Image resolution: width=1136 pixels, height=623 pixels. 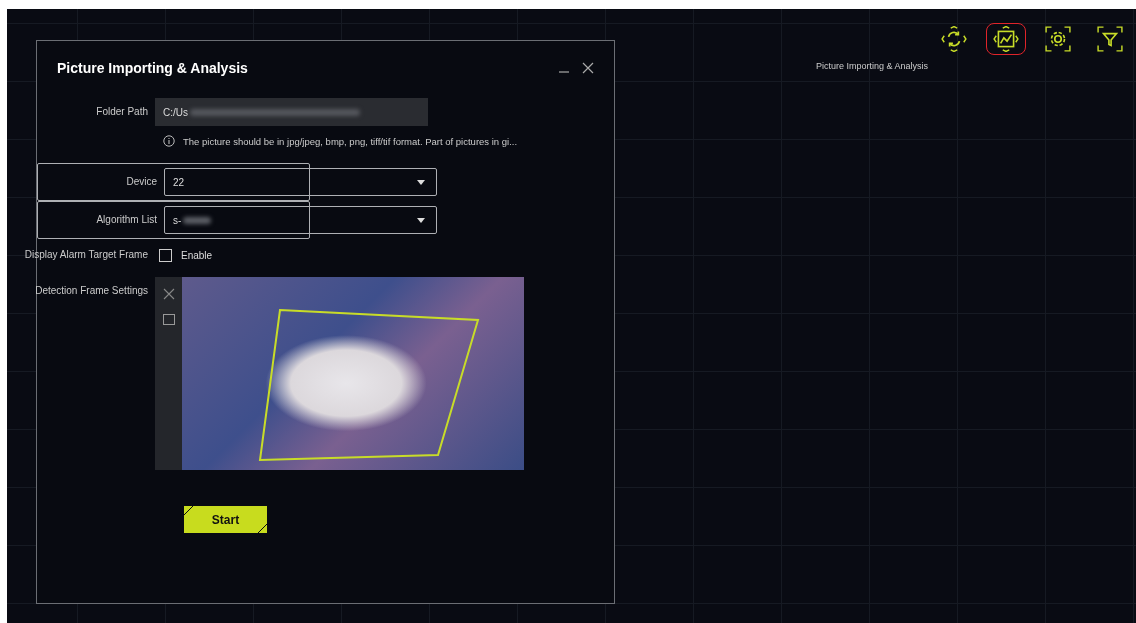 I want to click on field-label: Algorithm List, so click(x=126, y=220).